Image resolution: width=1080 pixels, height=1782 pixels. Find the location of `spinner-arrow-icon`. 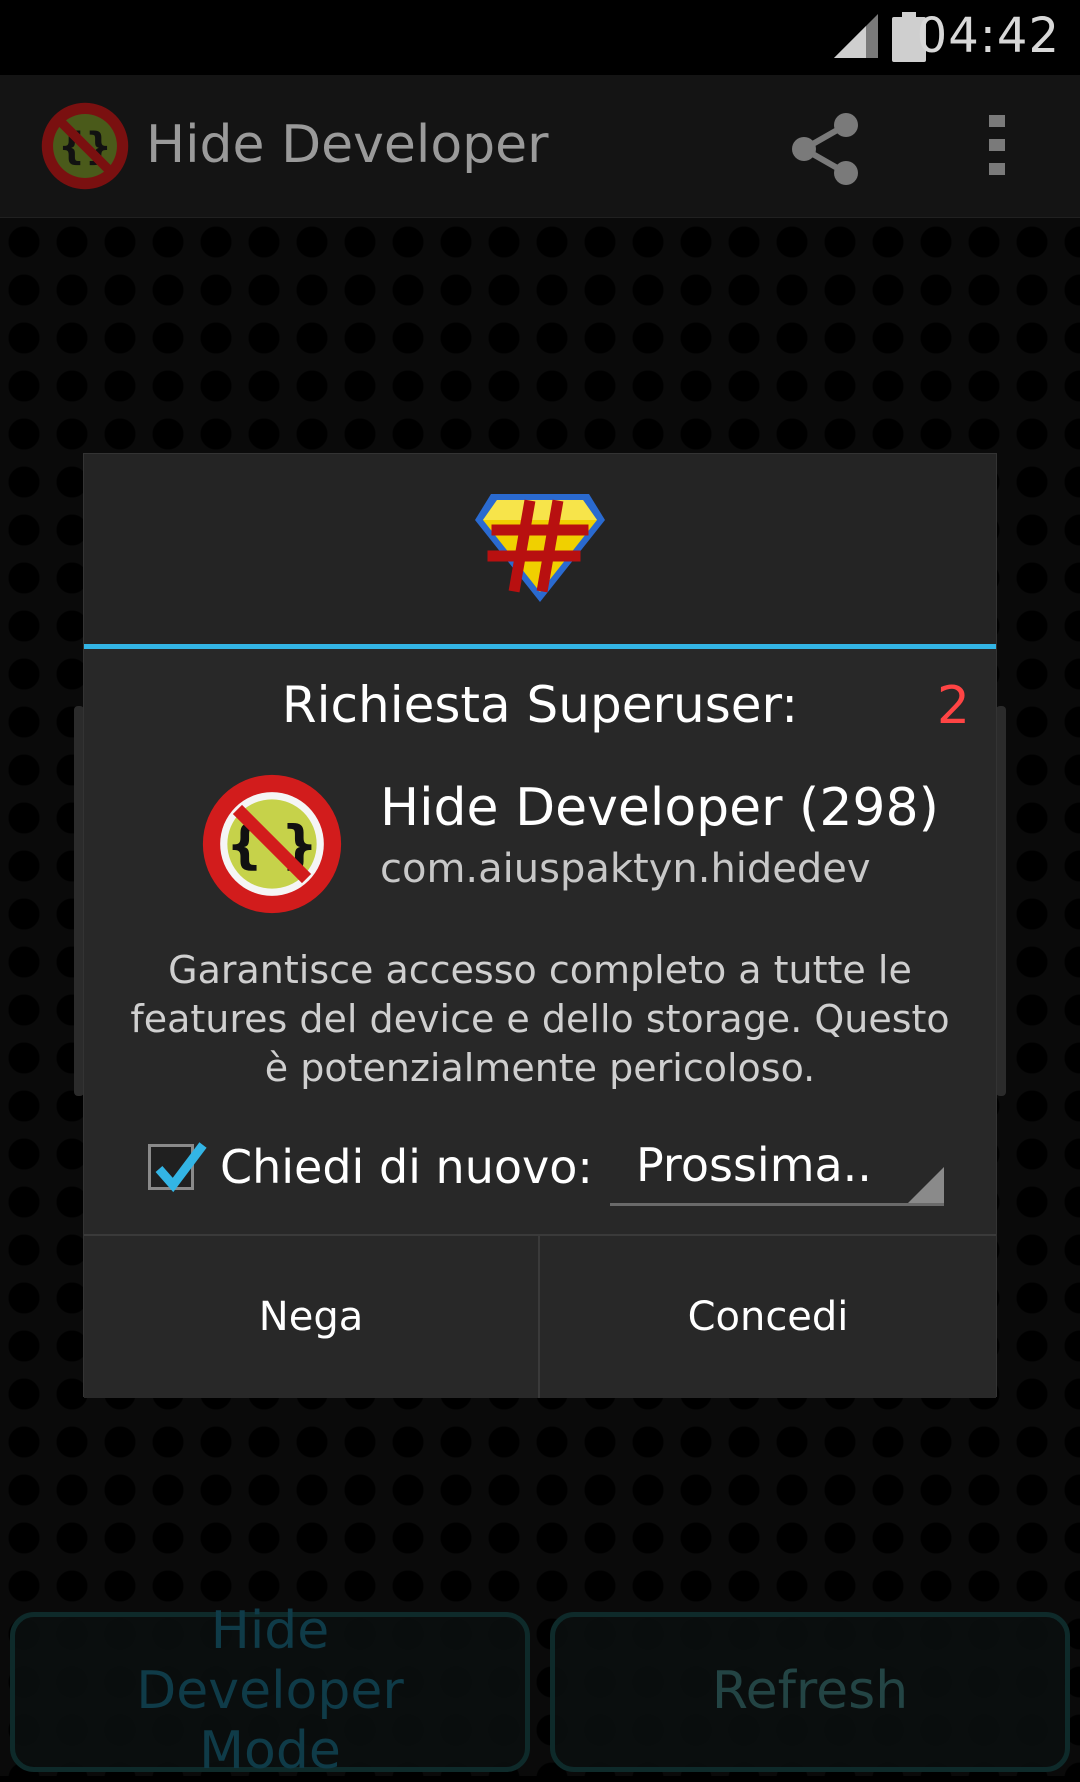

spinner-arrow-icon is located at coordinates (926, 1185).